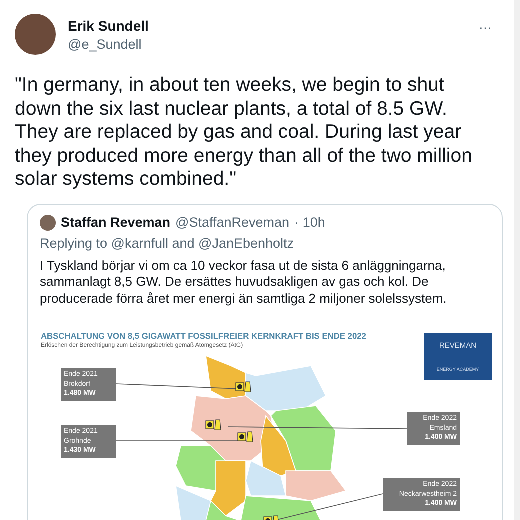 This screenshot has width=520, height=520. Describe the element at coordinates (108, 26) in the screenshot. I see `author-name: Erik Sundell` at that location.